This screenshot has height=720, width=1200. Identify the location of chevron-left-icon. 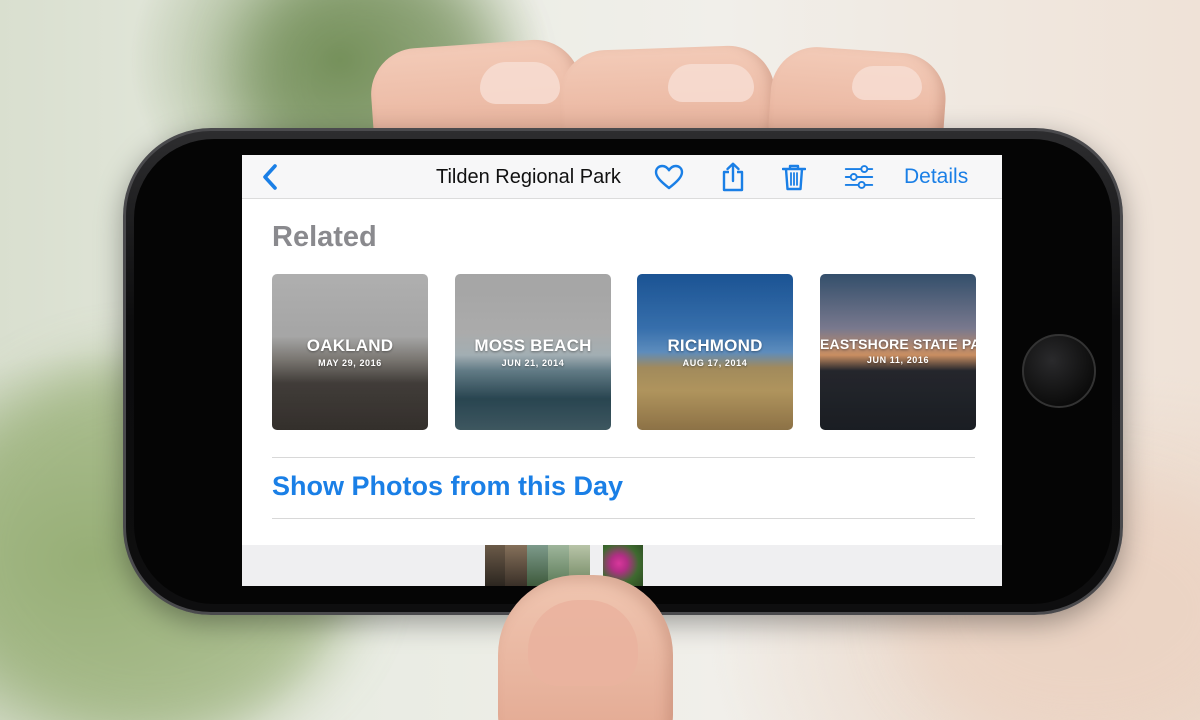
(270, 177).